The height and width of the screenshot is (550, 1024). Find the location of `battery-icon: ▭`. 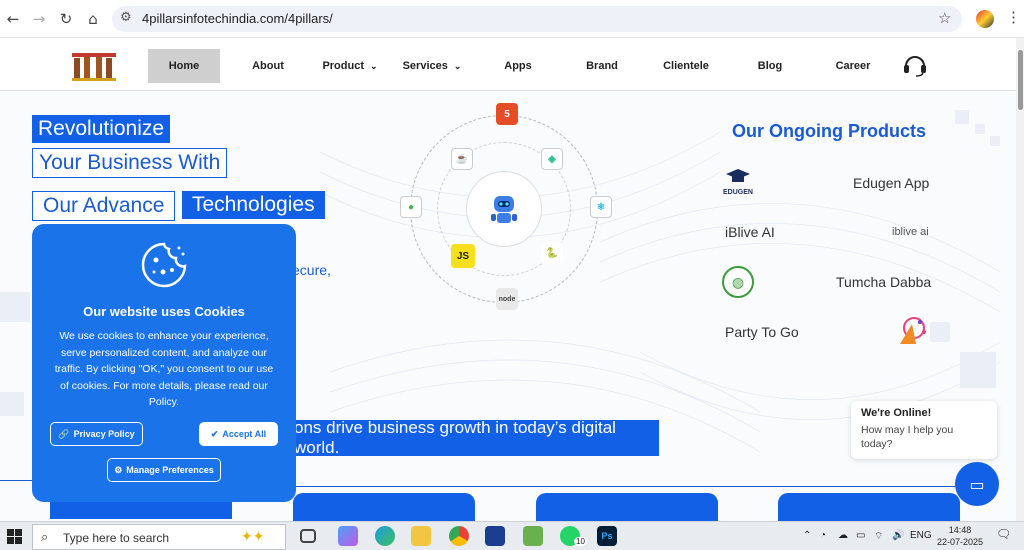

battery-icon: ▭ is located at coordinates (860, 535).